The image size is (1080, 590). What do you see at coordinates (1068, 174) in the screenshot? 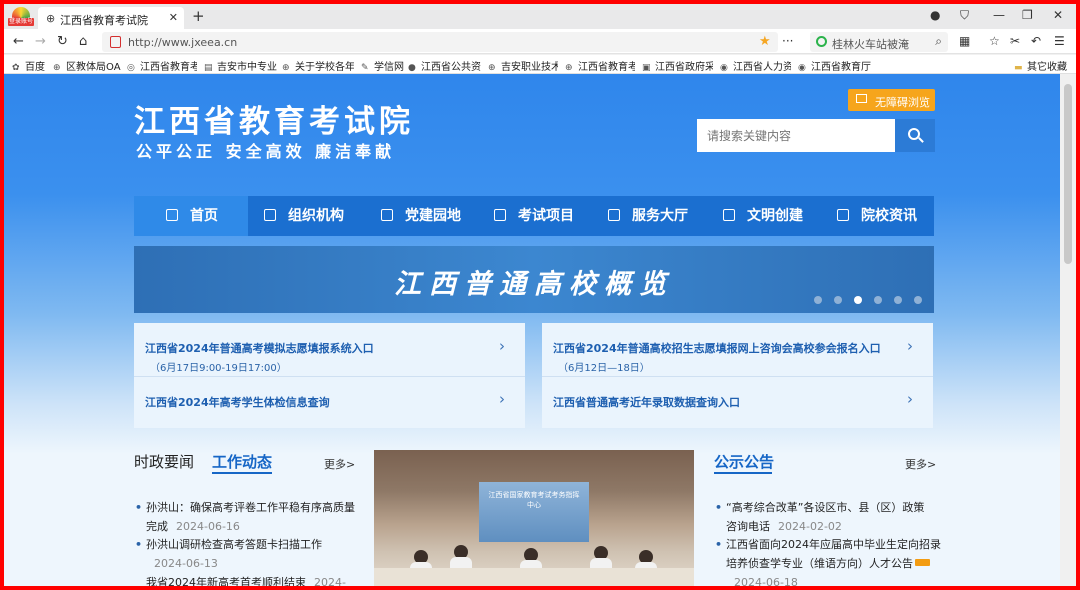
I see `scrollbar-thumb` at bounding box center [1068, 174].